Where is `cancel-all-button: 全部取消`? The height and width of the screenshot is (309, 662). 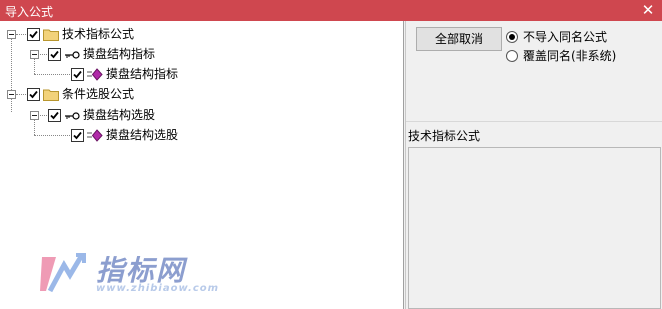 cancel-all-button: 全部取消 is located at coordinates (459, 39).